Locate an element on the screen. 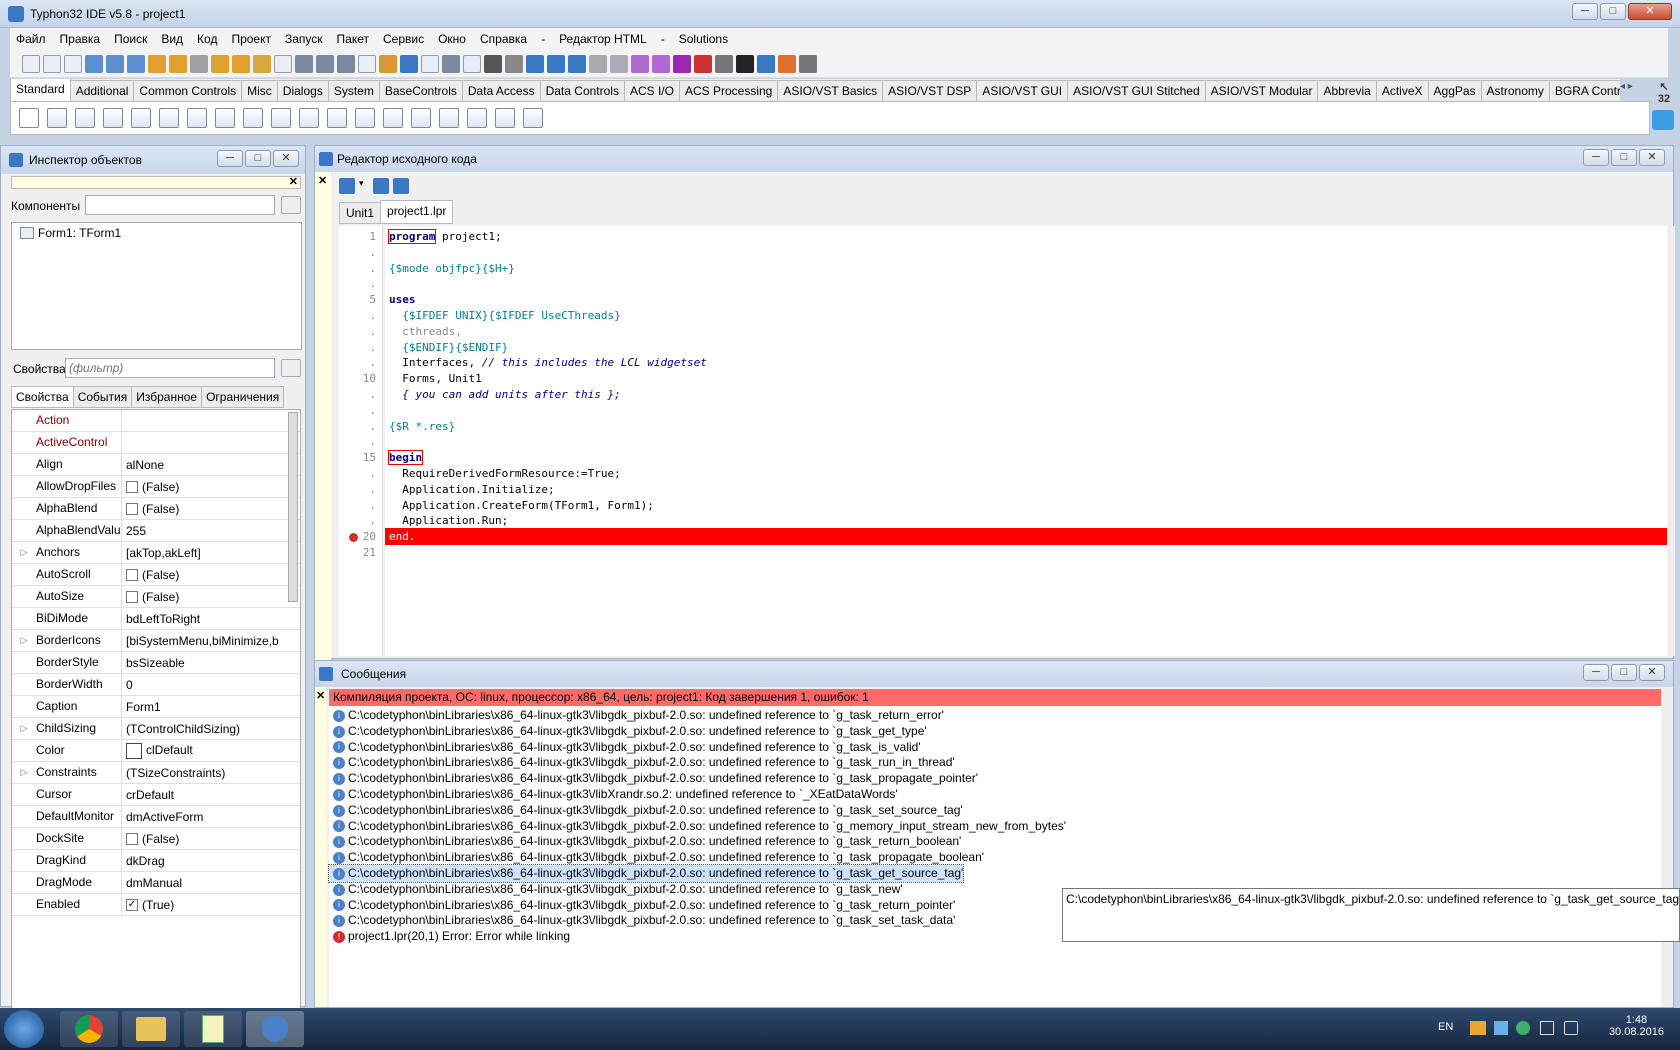 The width and height of the screenshot is (1680, 1050). property-row: AlphaBlend (False) is located at coordinates (156, 509).